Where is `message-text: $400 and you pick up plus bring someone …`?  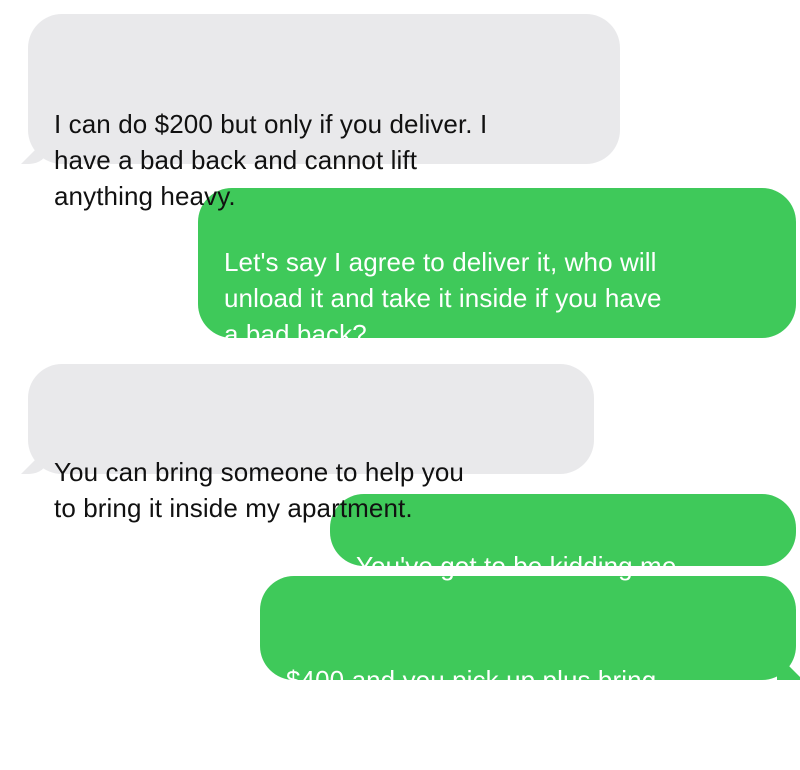
message-text: $400 and you pick up plus bring someone … is located at coordinates (471, 698).